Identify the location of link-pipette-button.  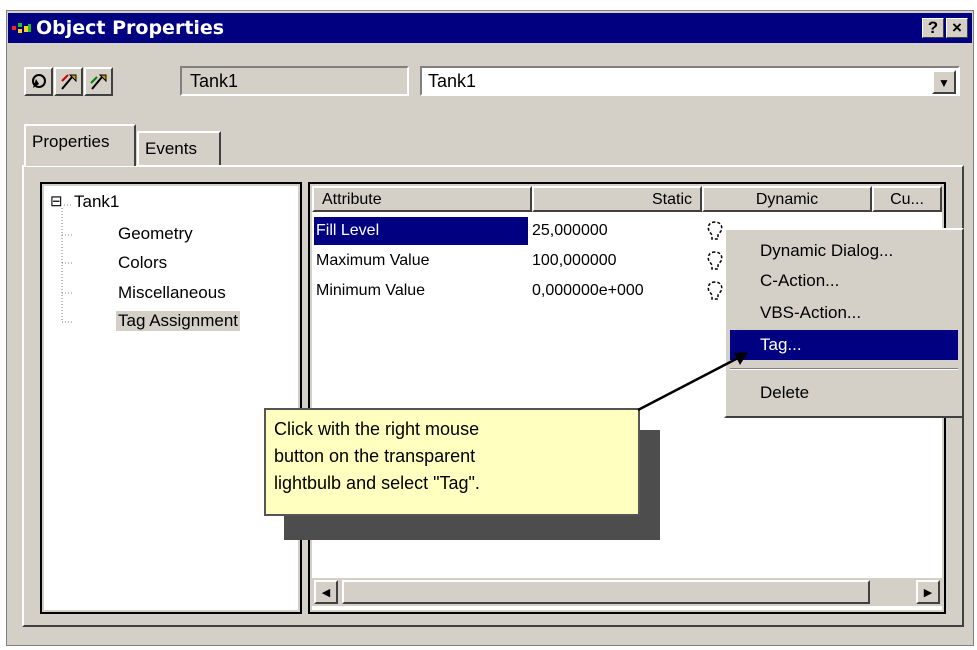
(98, 81).